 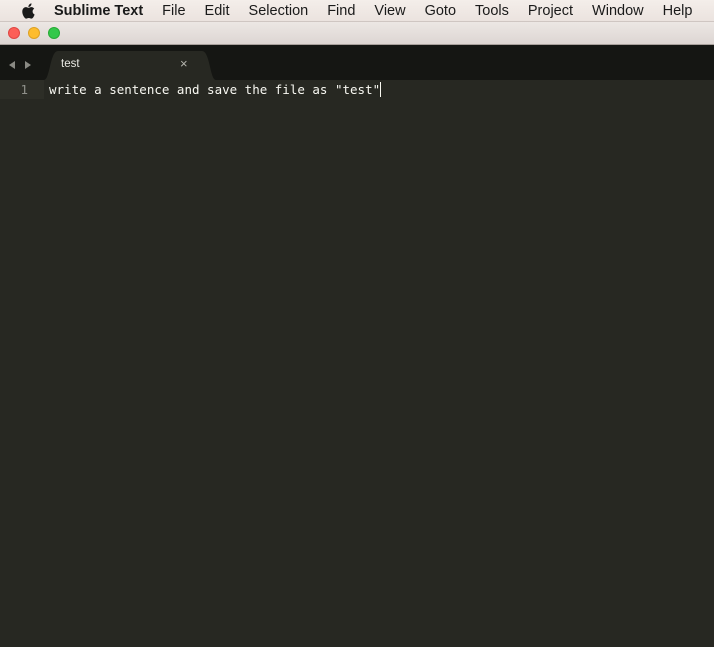 What do you see at coordinates (678, 11) in the screenshot?
I see `menu-help: Help` at bounding box center [678, 11].